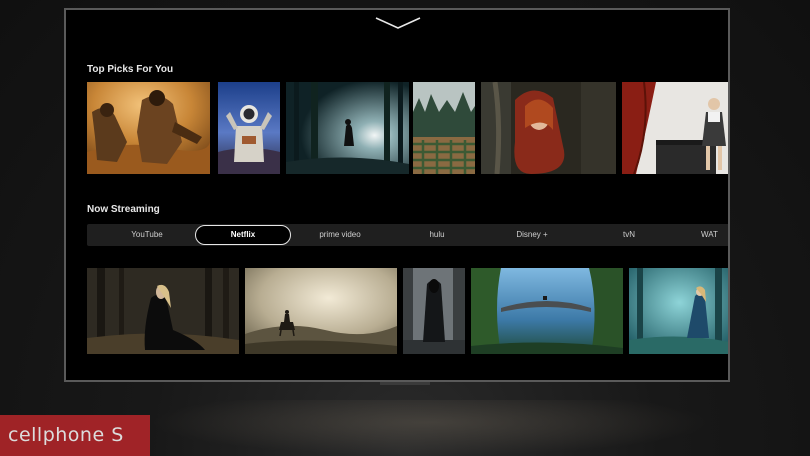 Image resolution: width=810 pixels, height=456 pixels. I want to click on chevron-down-icon, so click(398, 23).